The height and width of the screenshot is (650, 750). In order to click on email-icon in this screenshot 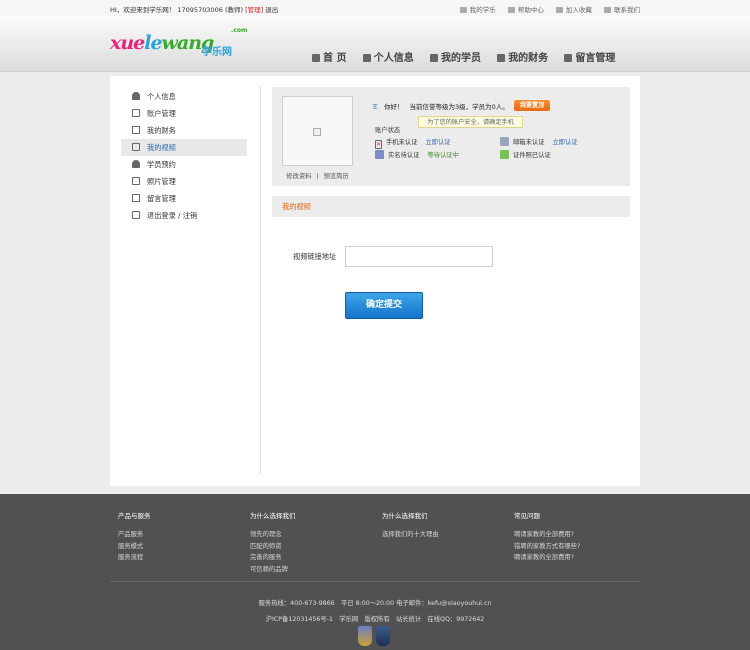, I will do `click(504, 141)`.